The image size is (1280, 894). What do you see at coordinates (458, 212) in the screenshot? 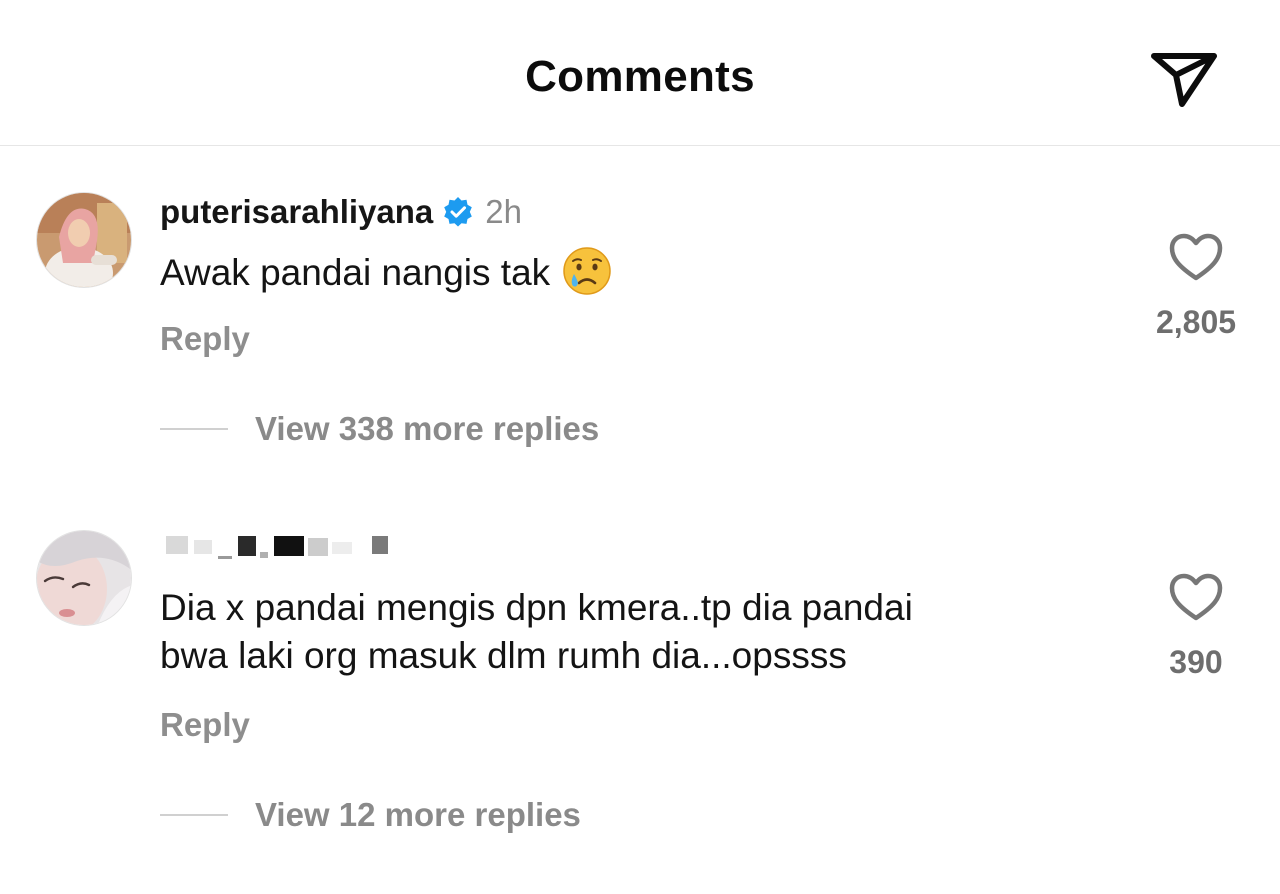
I see `verified-badge-icon` at bounding box center [458, 212].